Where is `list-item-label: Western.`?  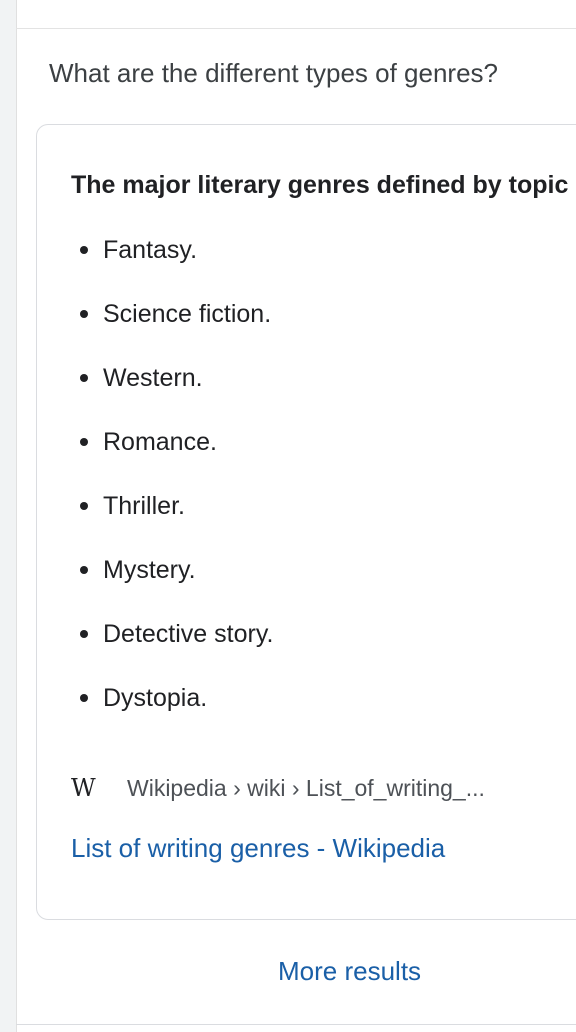 list-item-label: Western. is located at coordinates (153, 378).